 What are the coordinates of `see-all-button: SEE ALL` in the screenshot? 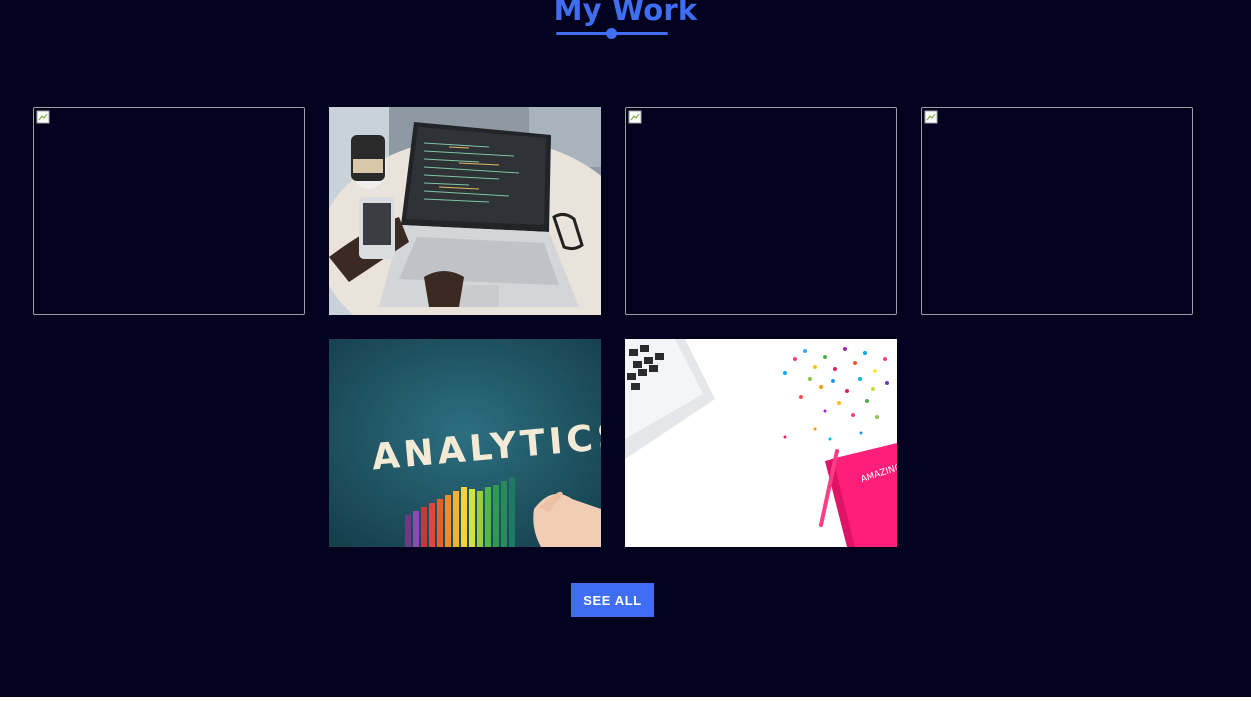 It's located at (612, 600).